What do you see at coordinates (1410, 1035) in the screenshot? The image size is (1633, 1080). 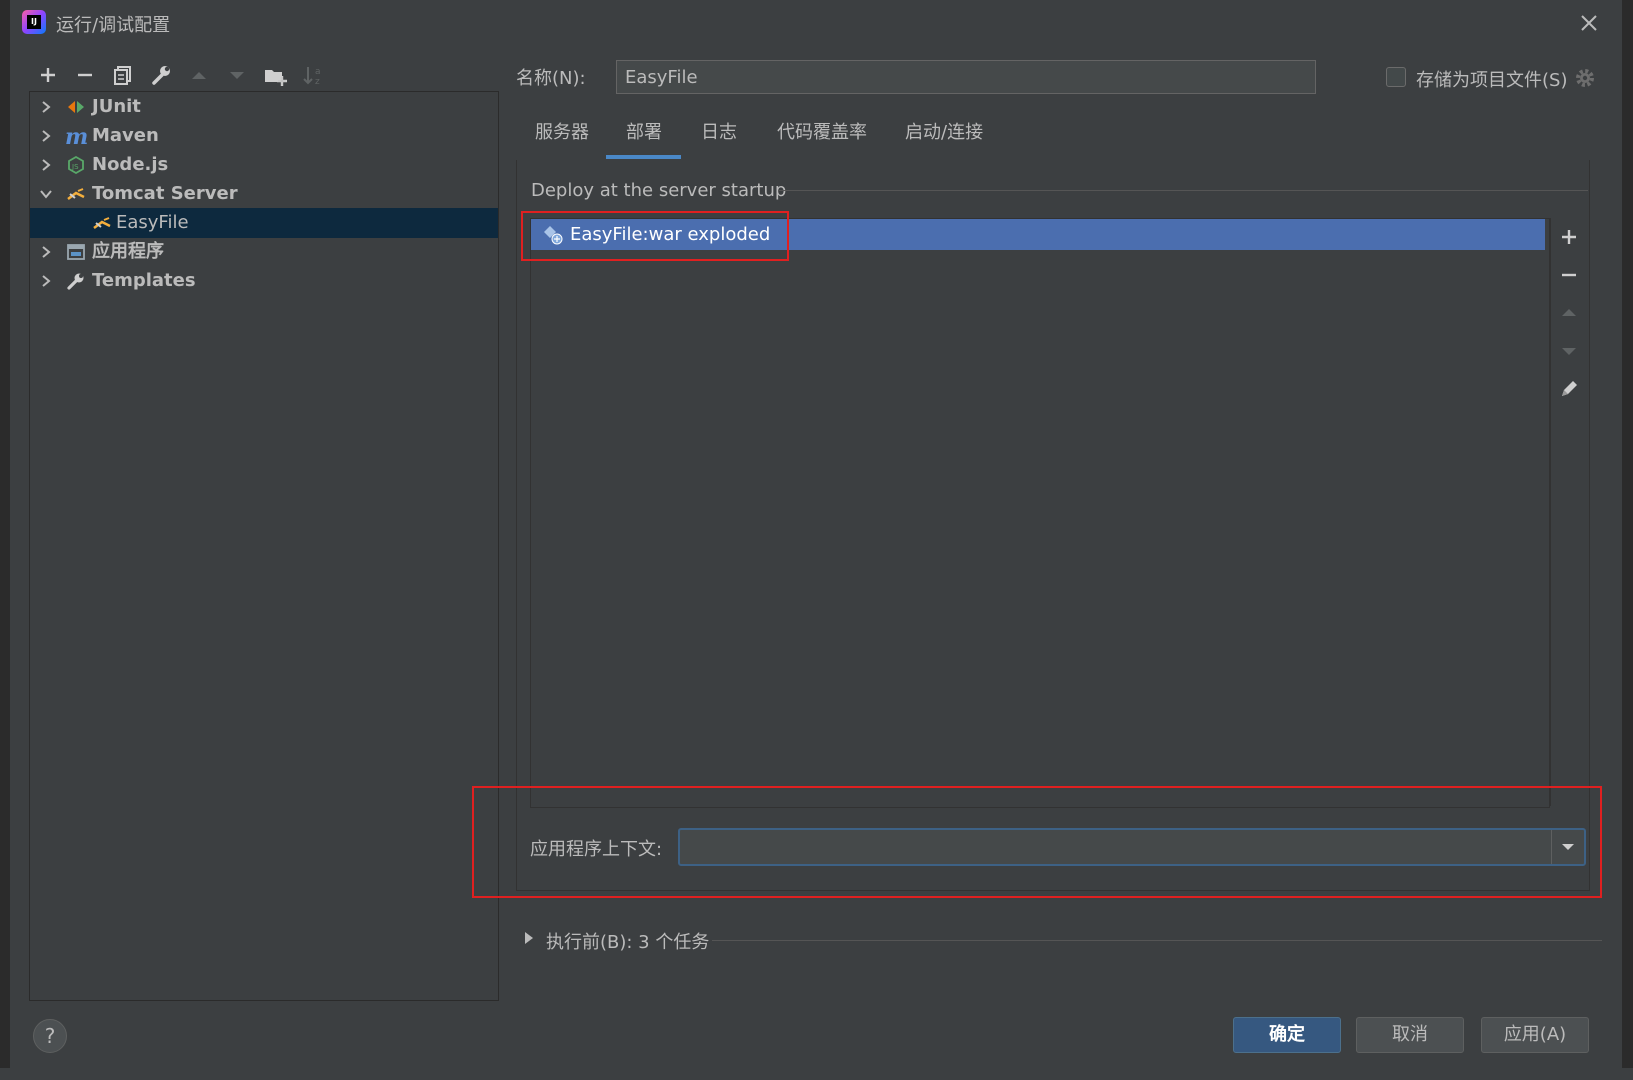 I see `cancel-button: 取消` at bounding box center [1410, 1035].